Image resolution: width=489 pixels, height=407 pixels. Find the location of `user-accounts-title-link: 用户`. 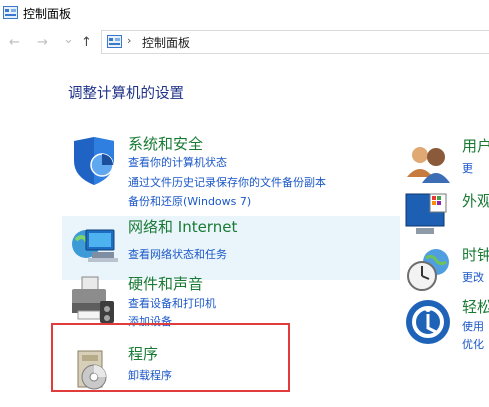

user-accounts-title-link: 用户 is located at coordinates (475, 145).